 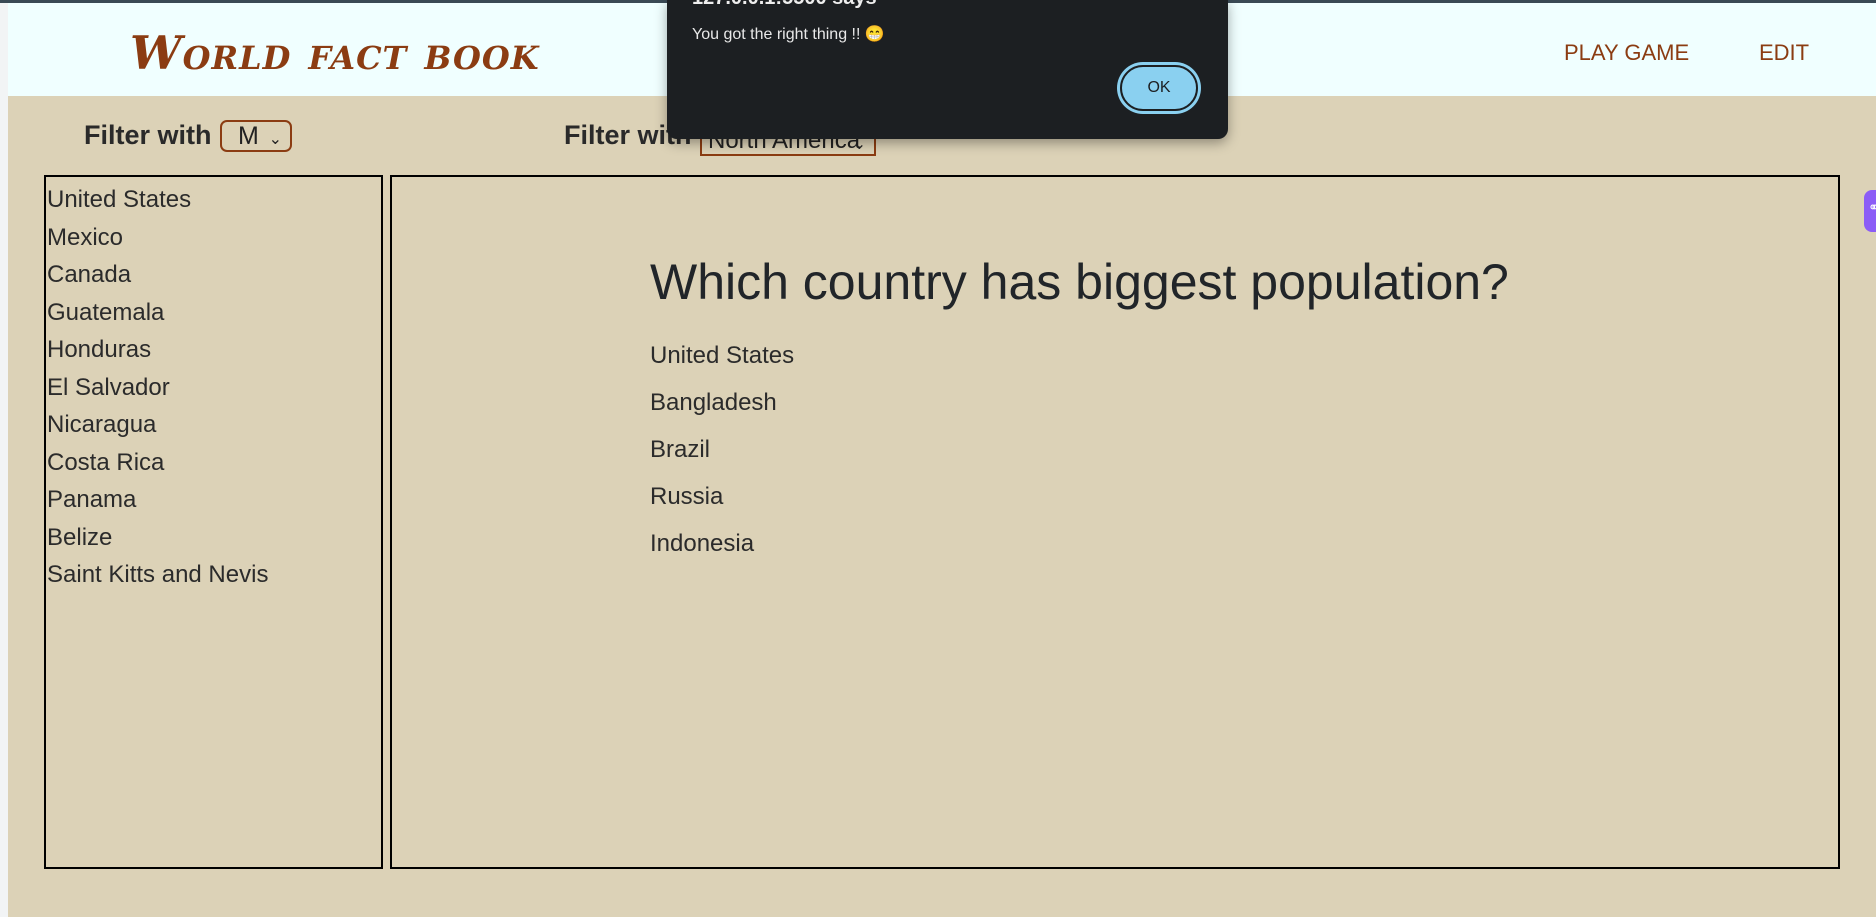 I want to click on country-item: United States, so click(x=213, y=200).